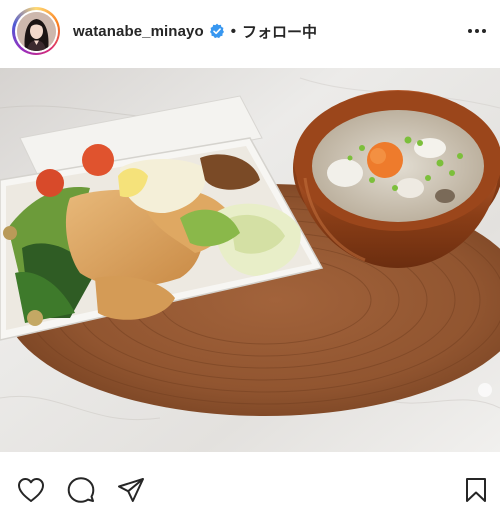  I want to click on verified-badge-icon, so click(217, 31).